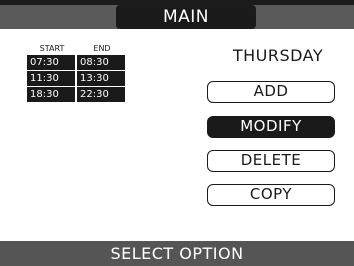 The image size is (354, 266). What do you see at coordinates (51, 62) in the screenshot?
I see `slot-start-time: 07:30` at bounding box center [51, 62].